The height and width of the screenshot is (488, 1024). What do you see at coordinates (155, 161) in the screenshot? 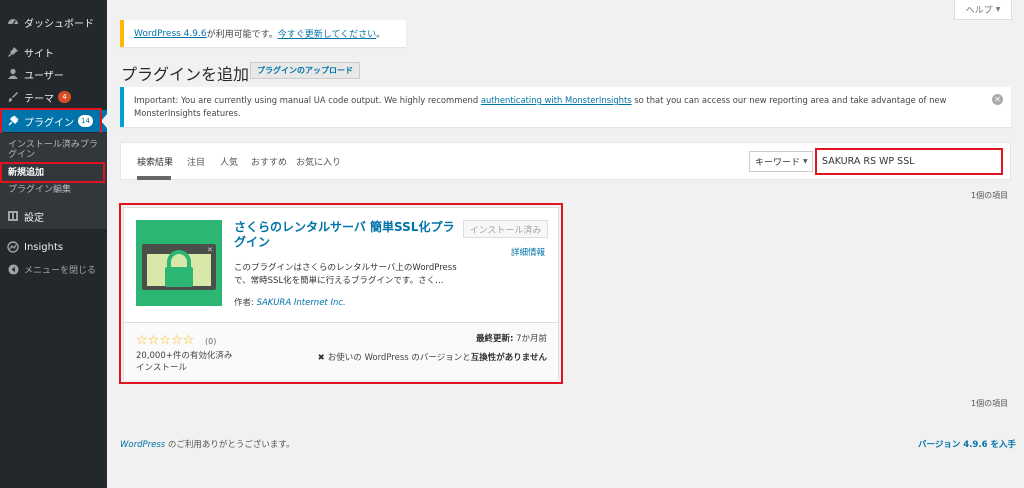
I see `tab-search-results: 検索結果` at bounding box center [155, 161].